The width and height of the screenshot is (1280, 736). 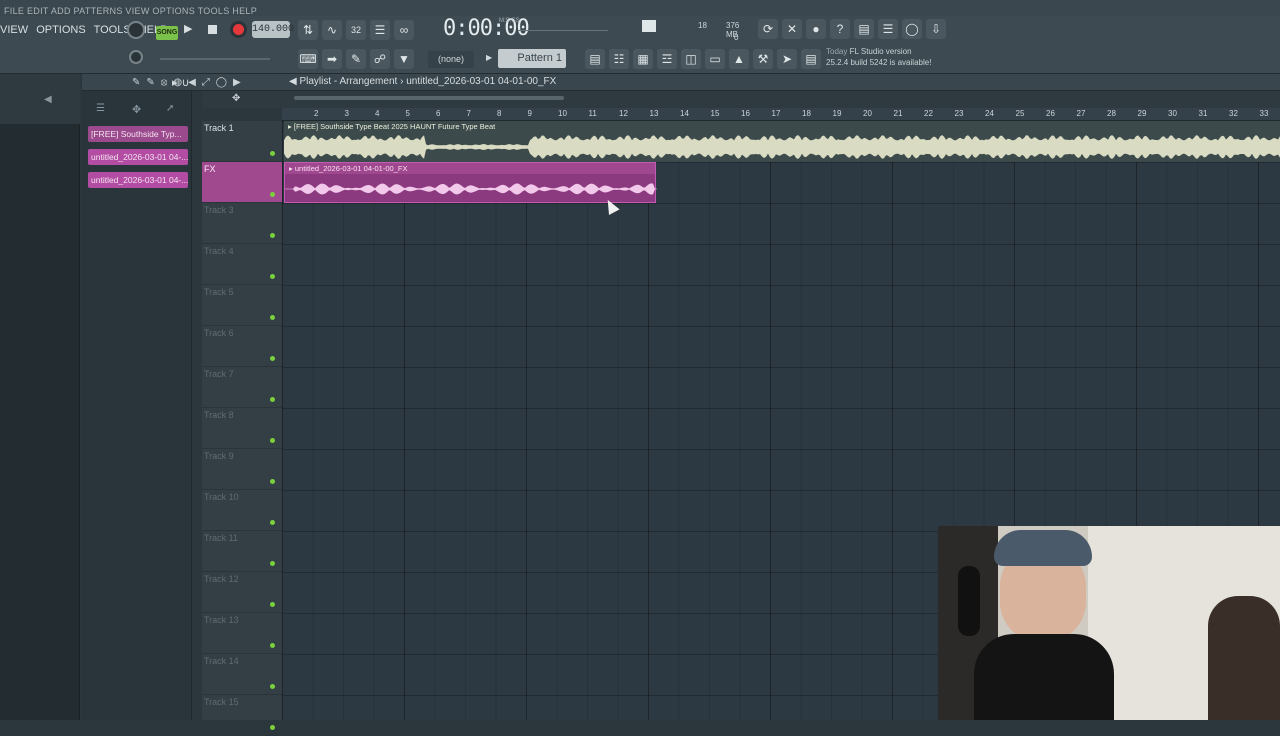 I want to click on track-header: Track 4, so click(x=242, y=264).